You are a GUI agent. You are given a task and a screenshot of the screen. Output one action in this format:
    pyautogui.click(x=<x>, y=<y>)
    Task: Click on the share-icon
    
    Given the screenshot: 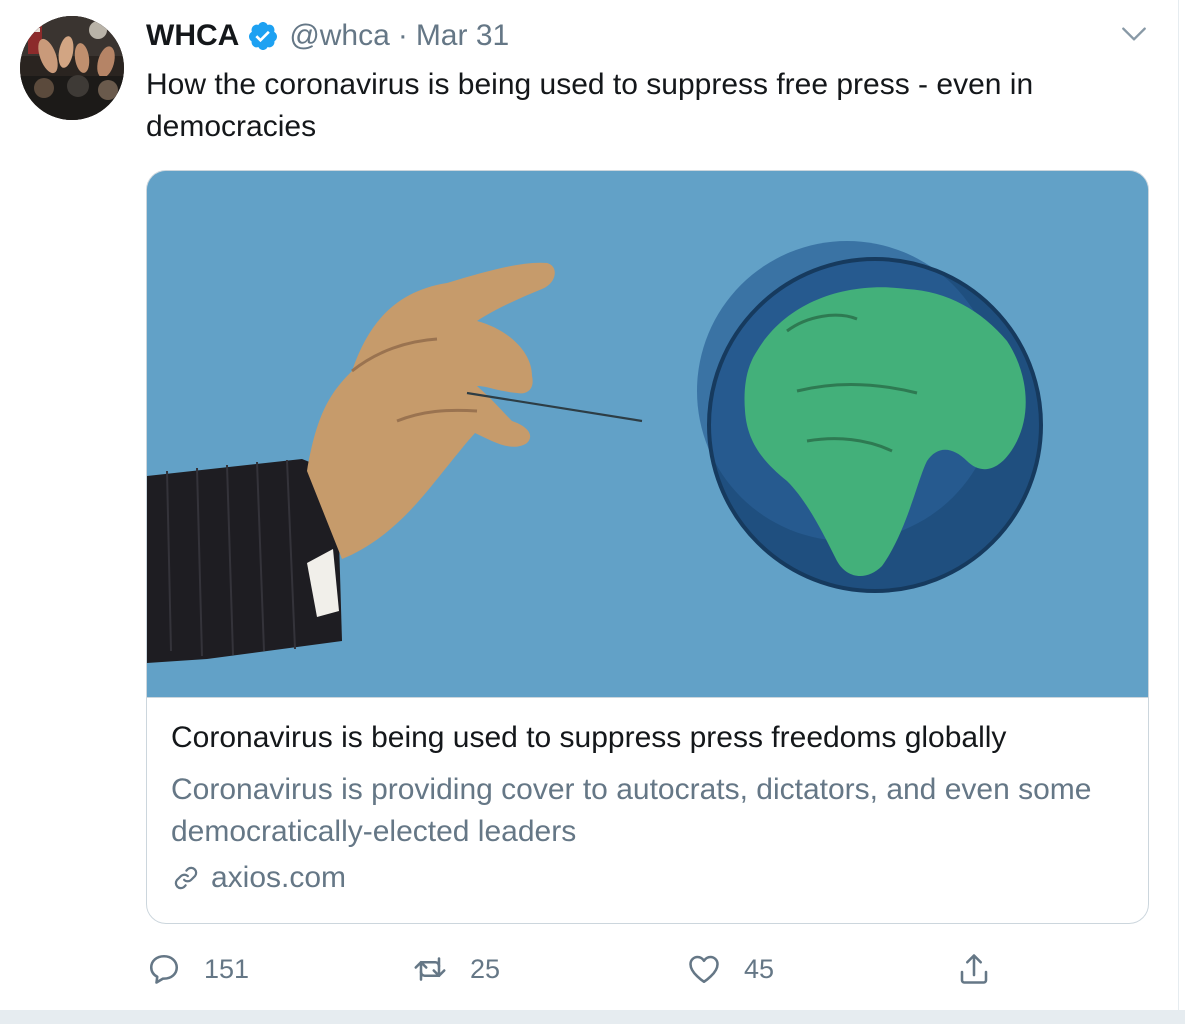 What is the action you would take?
    pyautogui.click(x=974, y=969)
    